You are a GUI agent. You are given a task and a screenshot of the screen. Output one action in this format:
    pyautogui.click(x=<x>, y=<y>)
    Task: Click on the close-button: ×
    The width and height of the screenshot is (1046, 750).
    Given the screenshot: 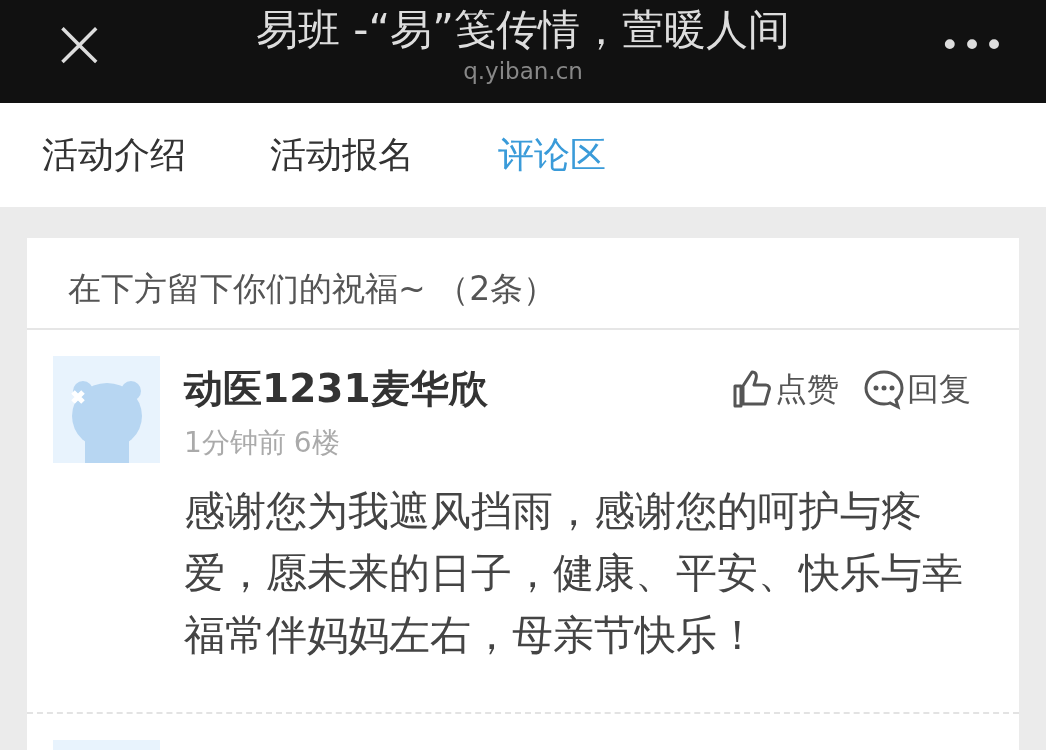 What is the action you would take?
    pyautogui.click(x=79, y=43)
    